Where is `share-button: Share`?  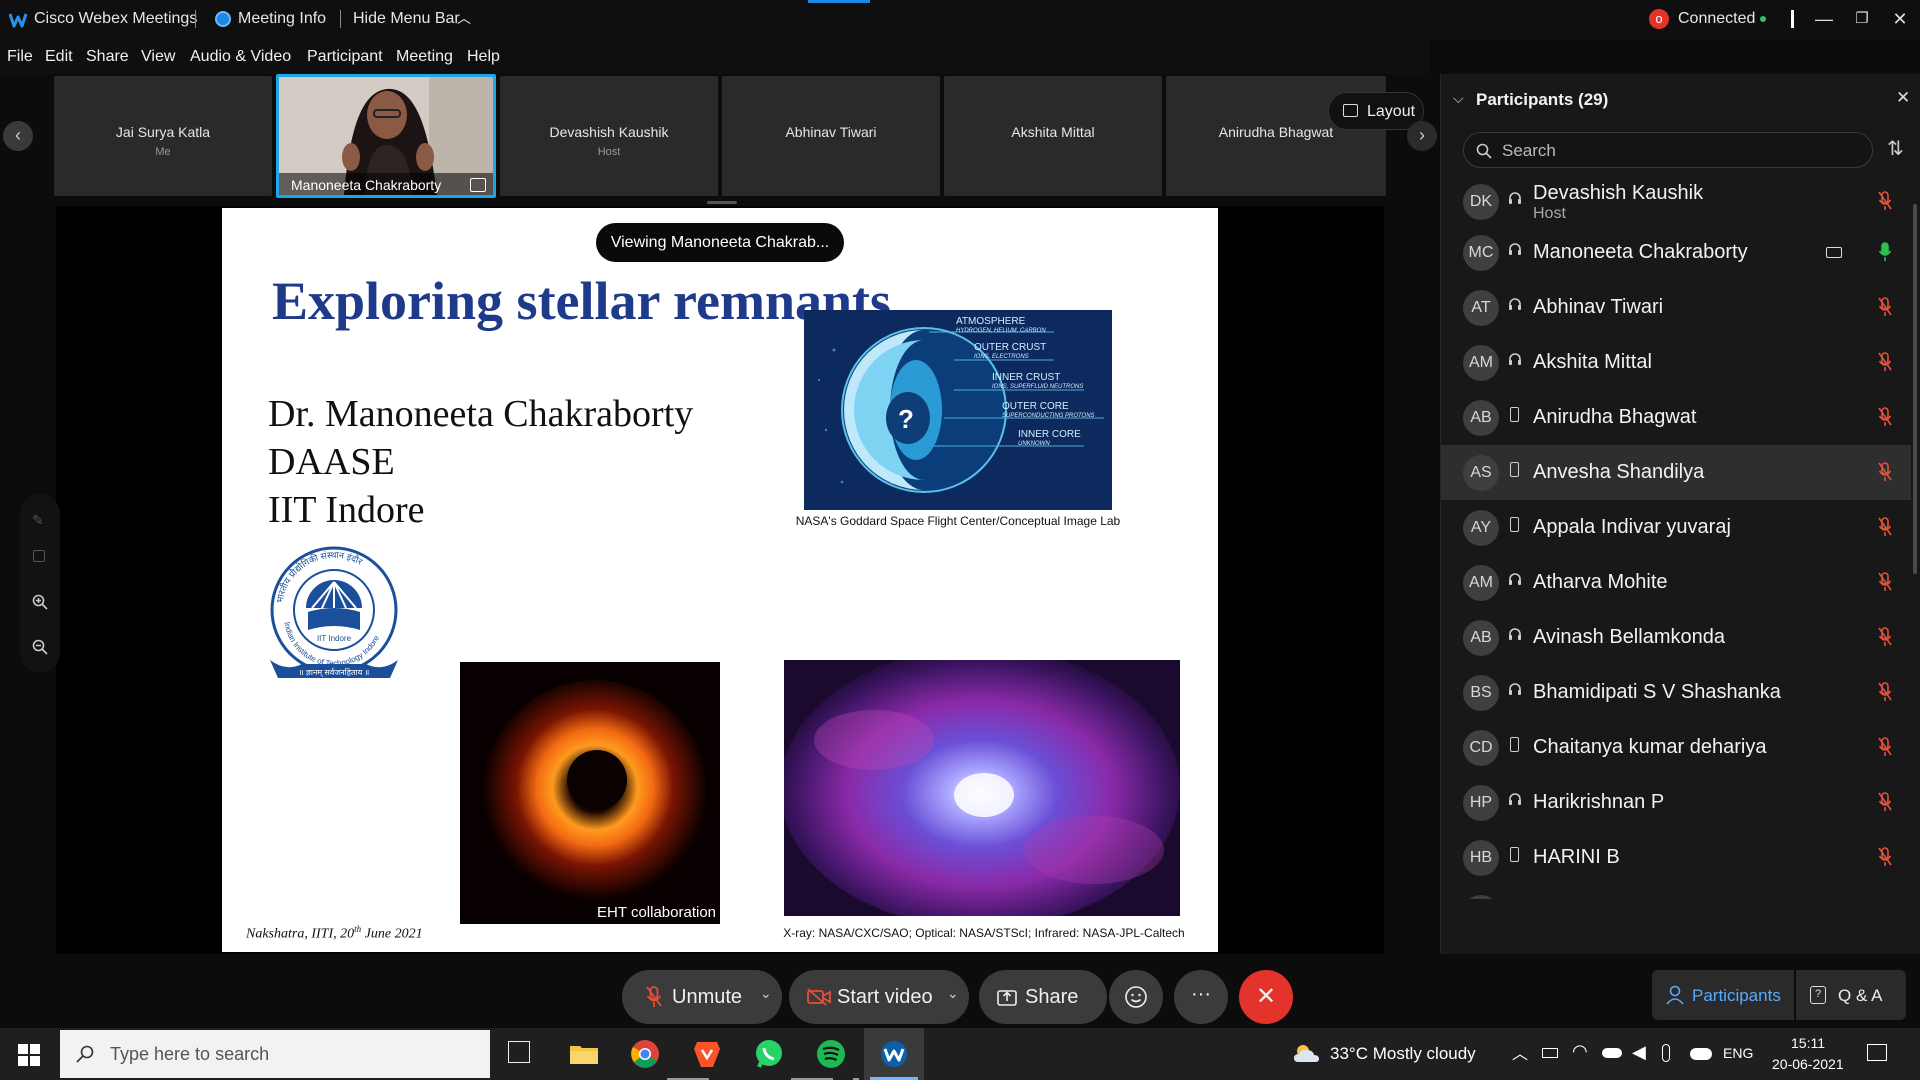
share-button: Share is located at coordinates (1043, 997).